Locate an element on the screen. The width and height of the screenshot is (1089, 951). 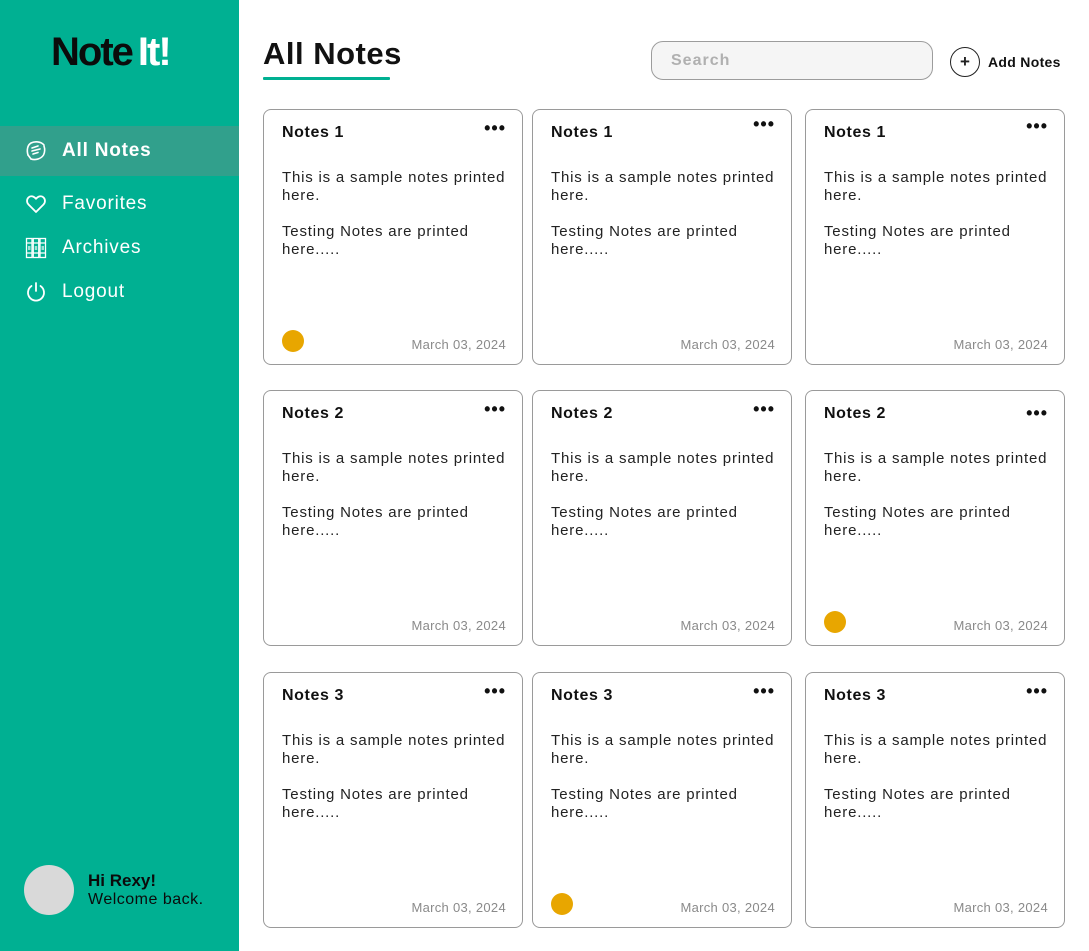
archive-icon is located at coordinates (36, 248).